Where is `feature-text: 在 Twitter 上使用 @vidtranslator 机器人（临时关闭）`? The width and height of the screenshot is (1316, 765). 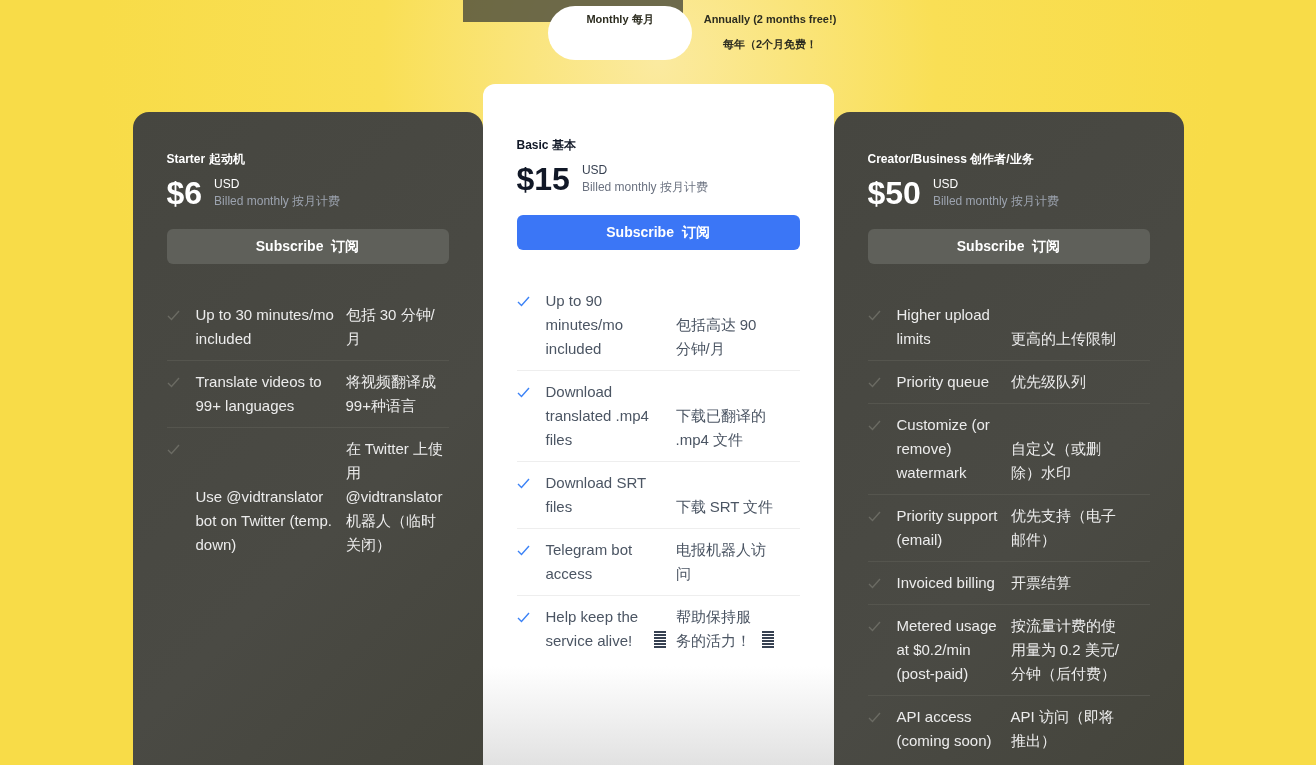
feature-text: 在 Twitter 上使用 @vidtranslator 机器人（临时关闭） is located at coordinates (394, 497).